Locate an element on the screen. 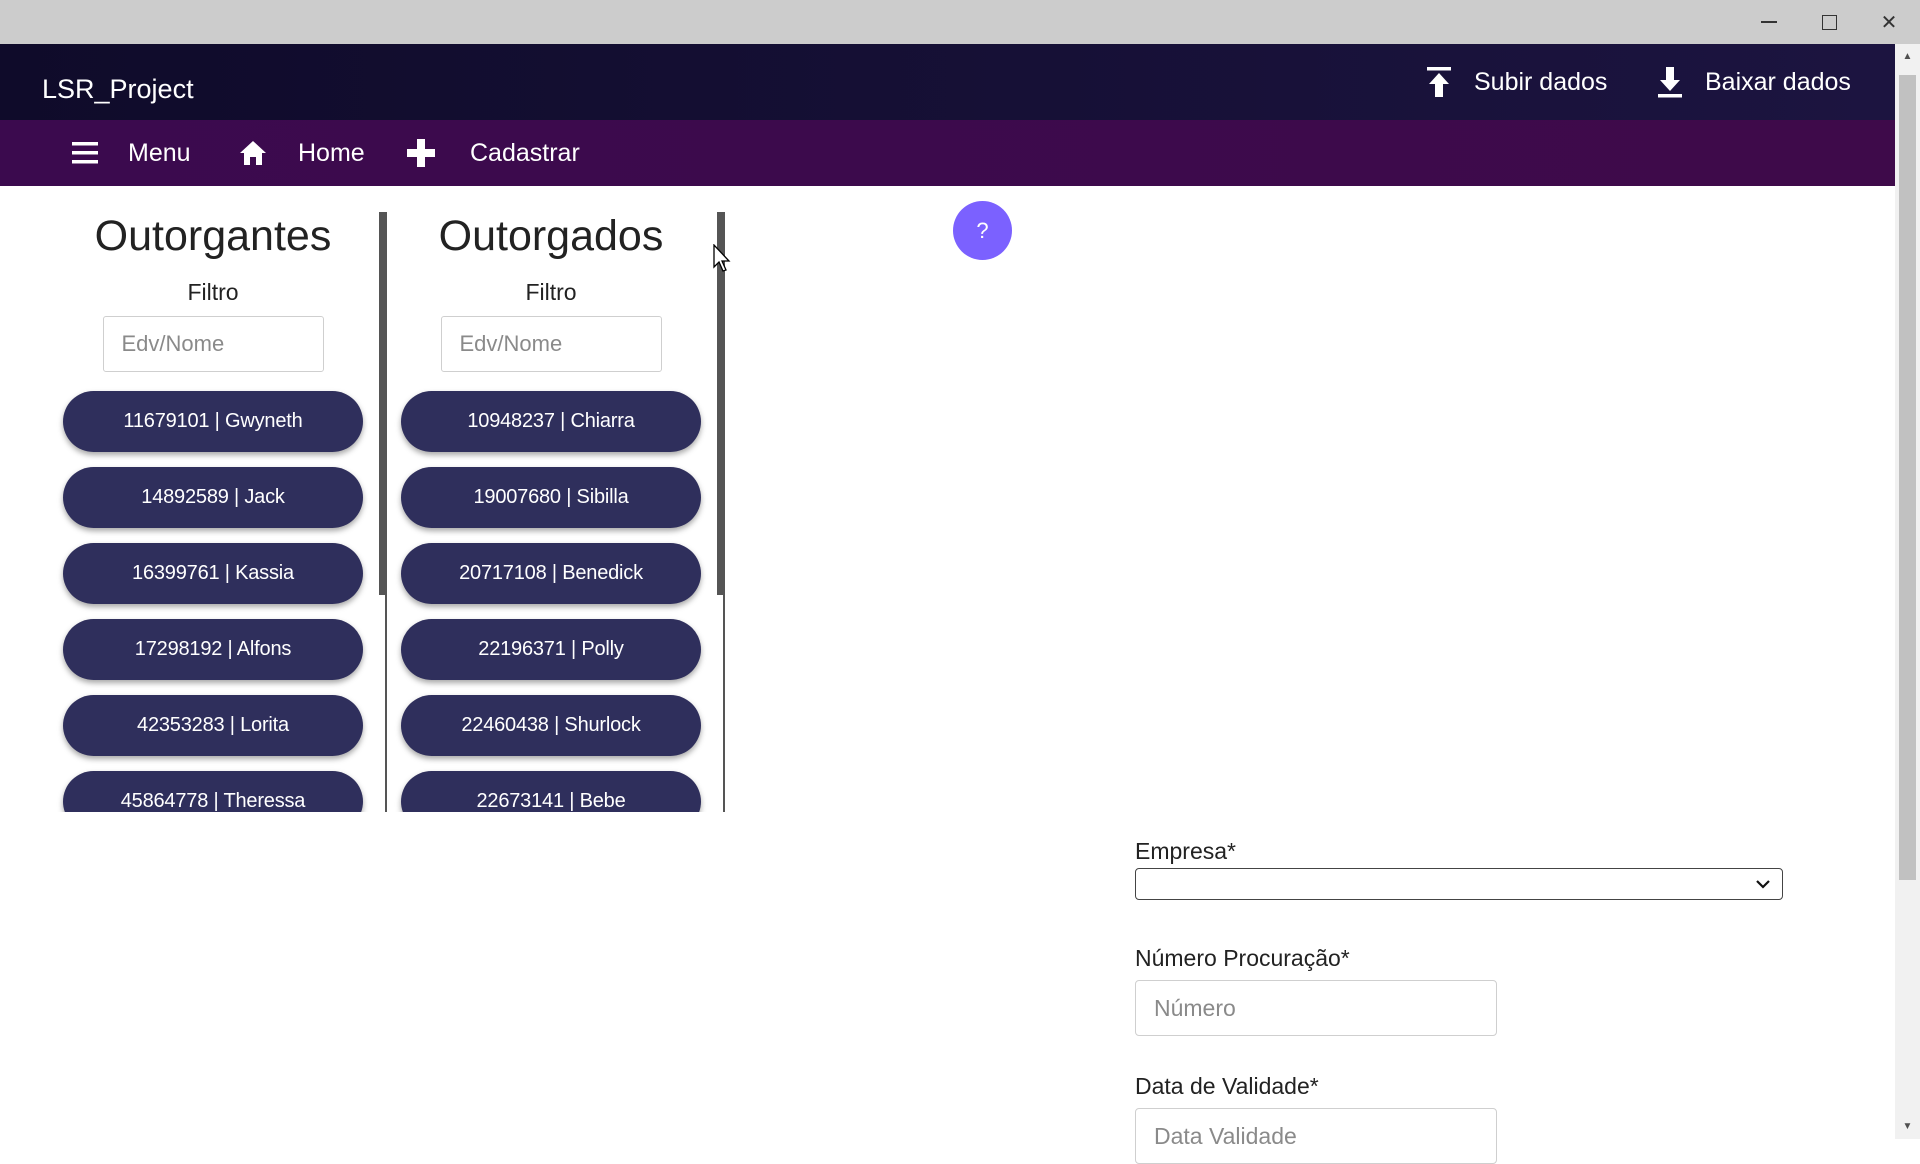 The height and width of the screenshot is (1164, 1920). maximize-button is located at coordinates (1829, 22).